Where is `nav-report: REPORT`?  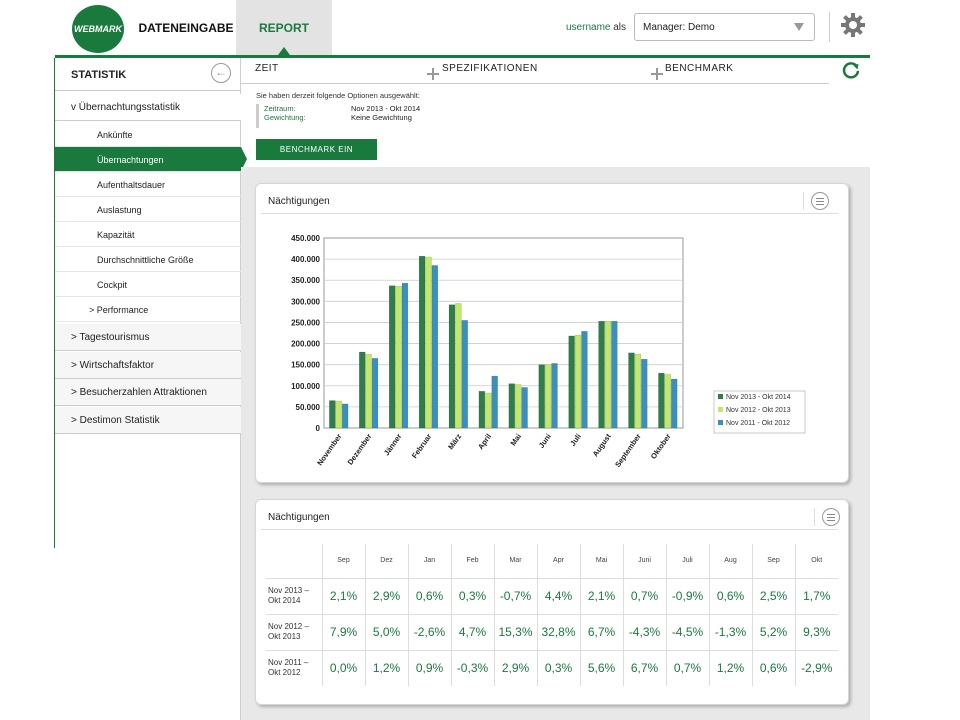
nav-report: REPORT is located at coordinates (284, 27).